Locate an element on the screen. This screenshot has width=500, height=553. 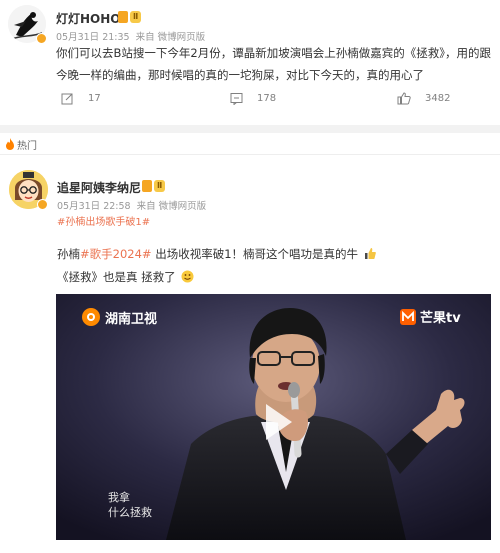
section-separator is located at coordinates (250, 129).